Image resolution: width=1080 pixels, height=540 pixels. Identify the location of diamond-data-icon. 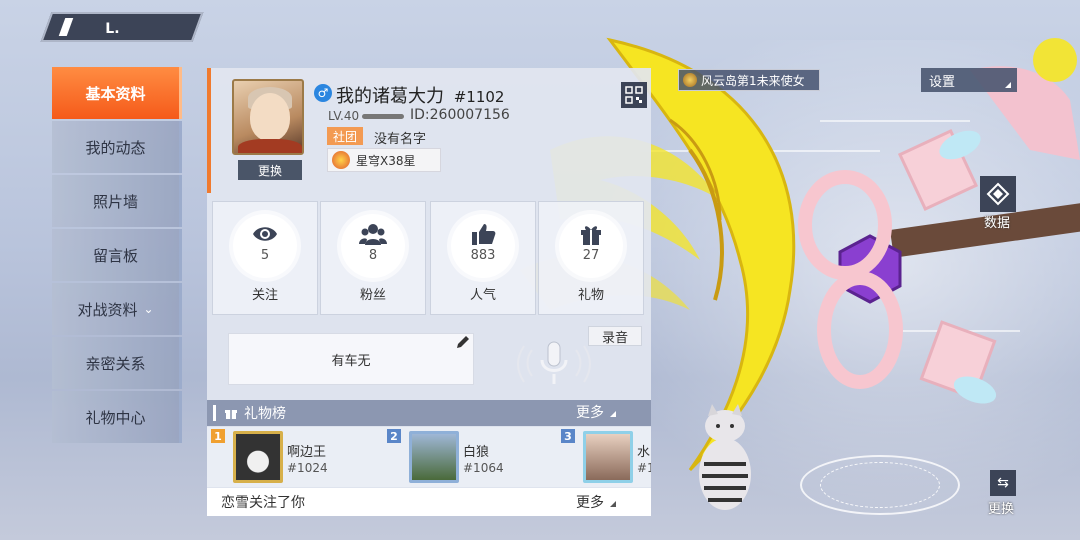
(998, 194).